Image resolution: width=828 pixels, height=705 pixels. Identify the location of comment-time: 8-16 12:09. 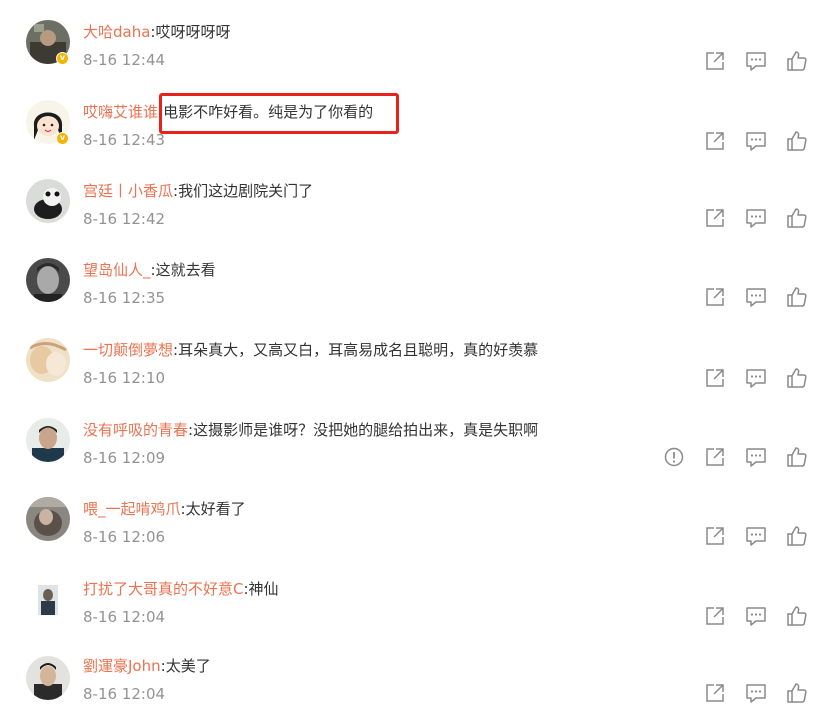
(124, 458).